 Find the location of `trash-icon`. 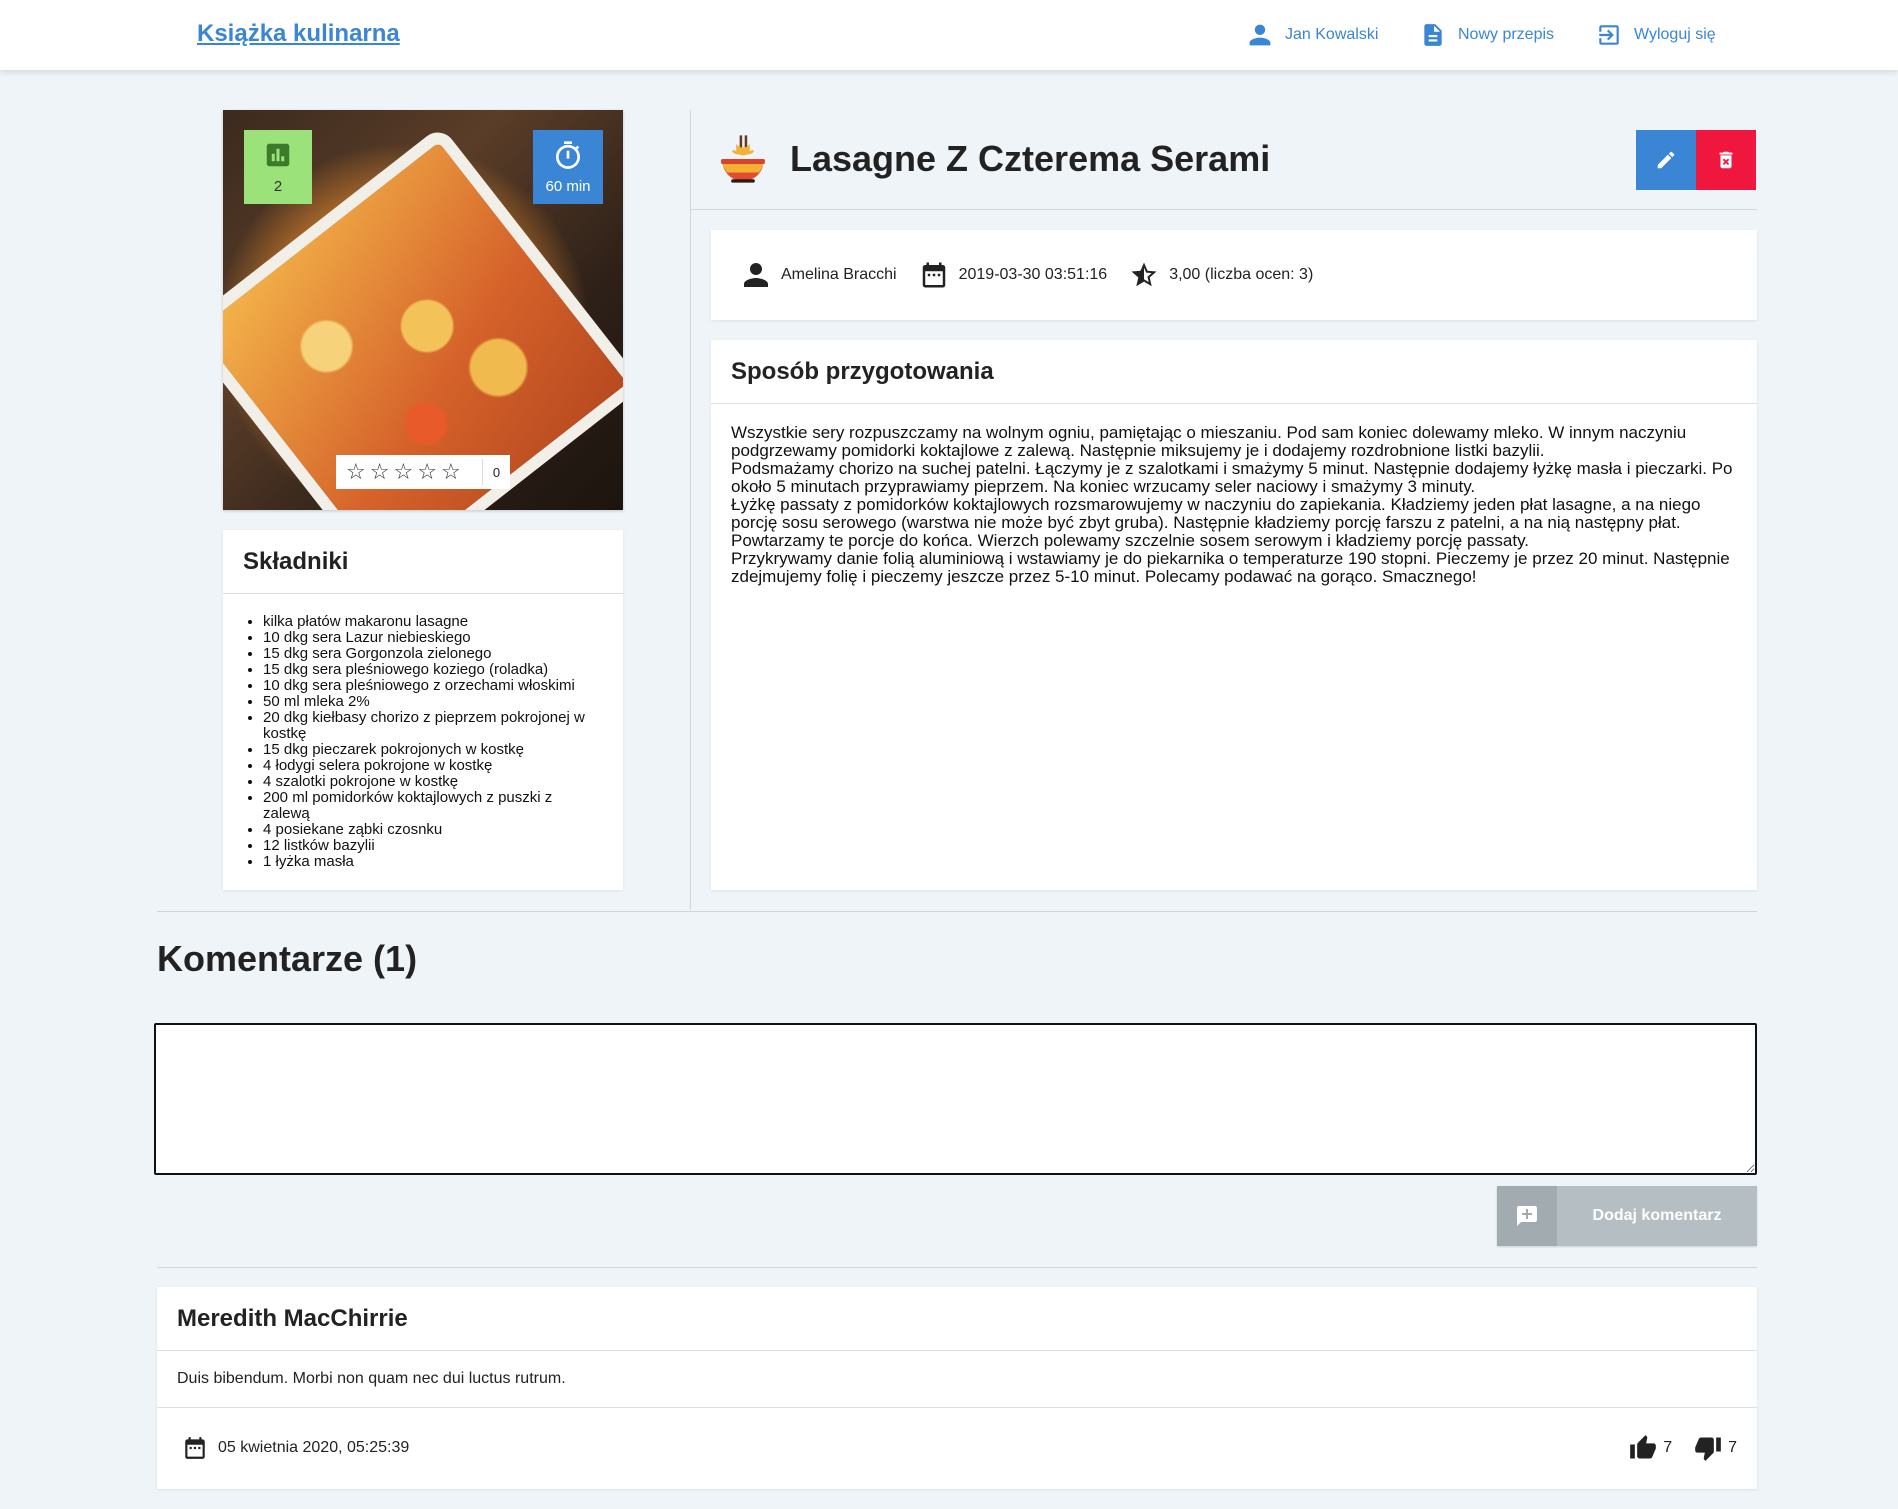

trash-icon is located at coordinates (1726, 160).